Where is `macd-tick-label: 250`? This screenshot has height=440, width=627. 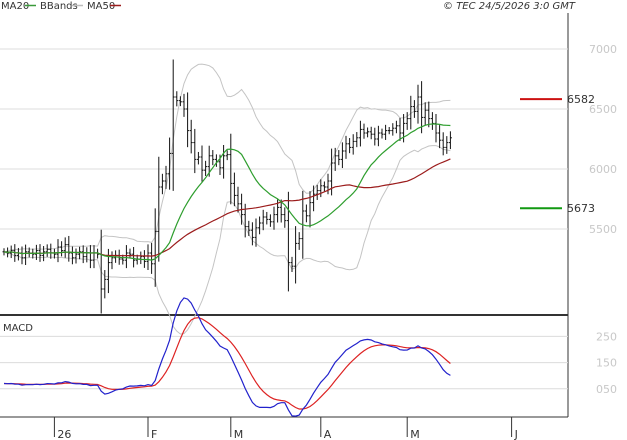
macd-tick-label: 250 is located at coordinates (606, 336).